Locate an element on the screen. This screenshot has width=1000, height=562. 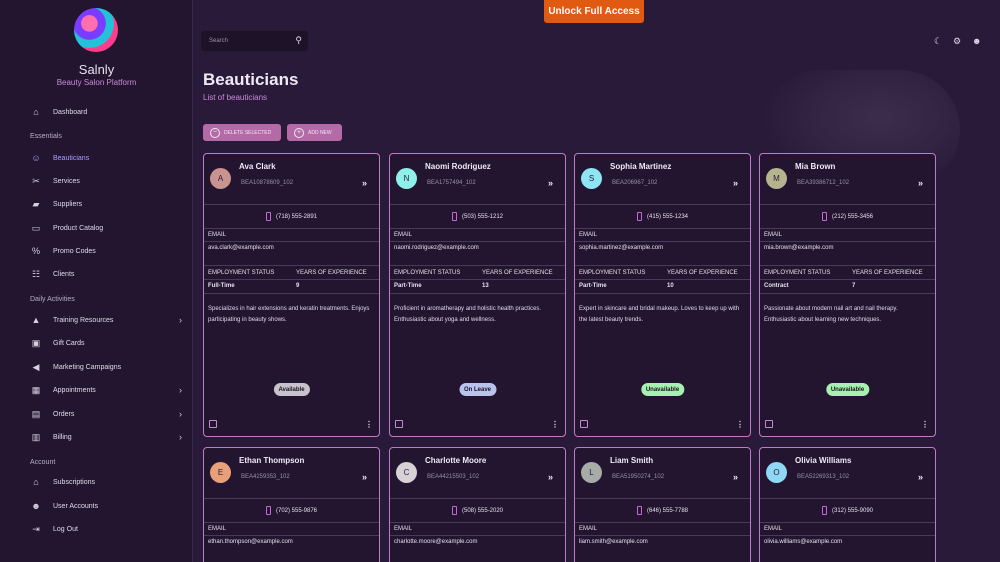
settings-icon: ⚙ is located at coordinates (957, 41).